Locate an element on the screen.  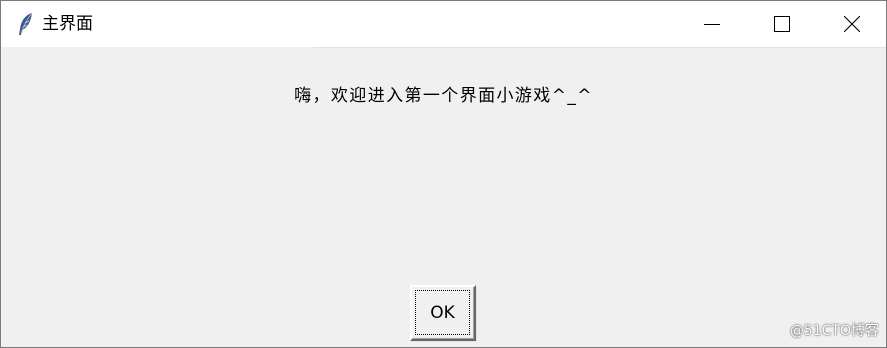
title-bar: 主界面 is located at coordinates (443, 24).